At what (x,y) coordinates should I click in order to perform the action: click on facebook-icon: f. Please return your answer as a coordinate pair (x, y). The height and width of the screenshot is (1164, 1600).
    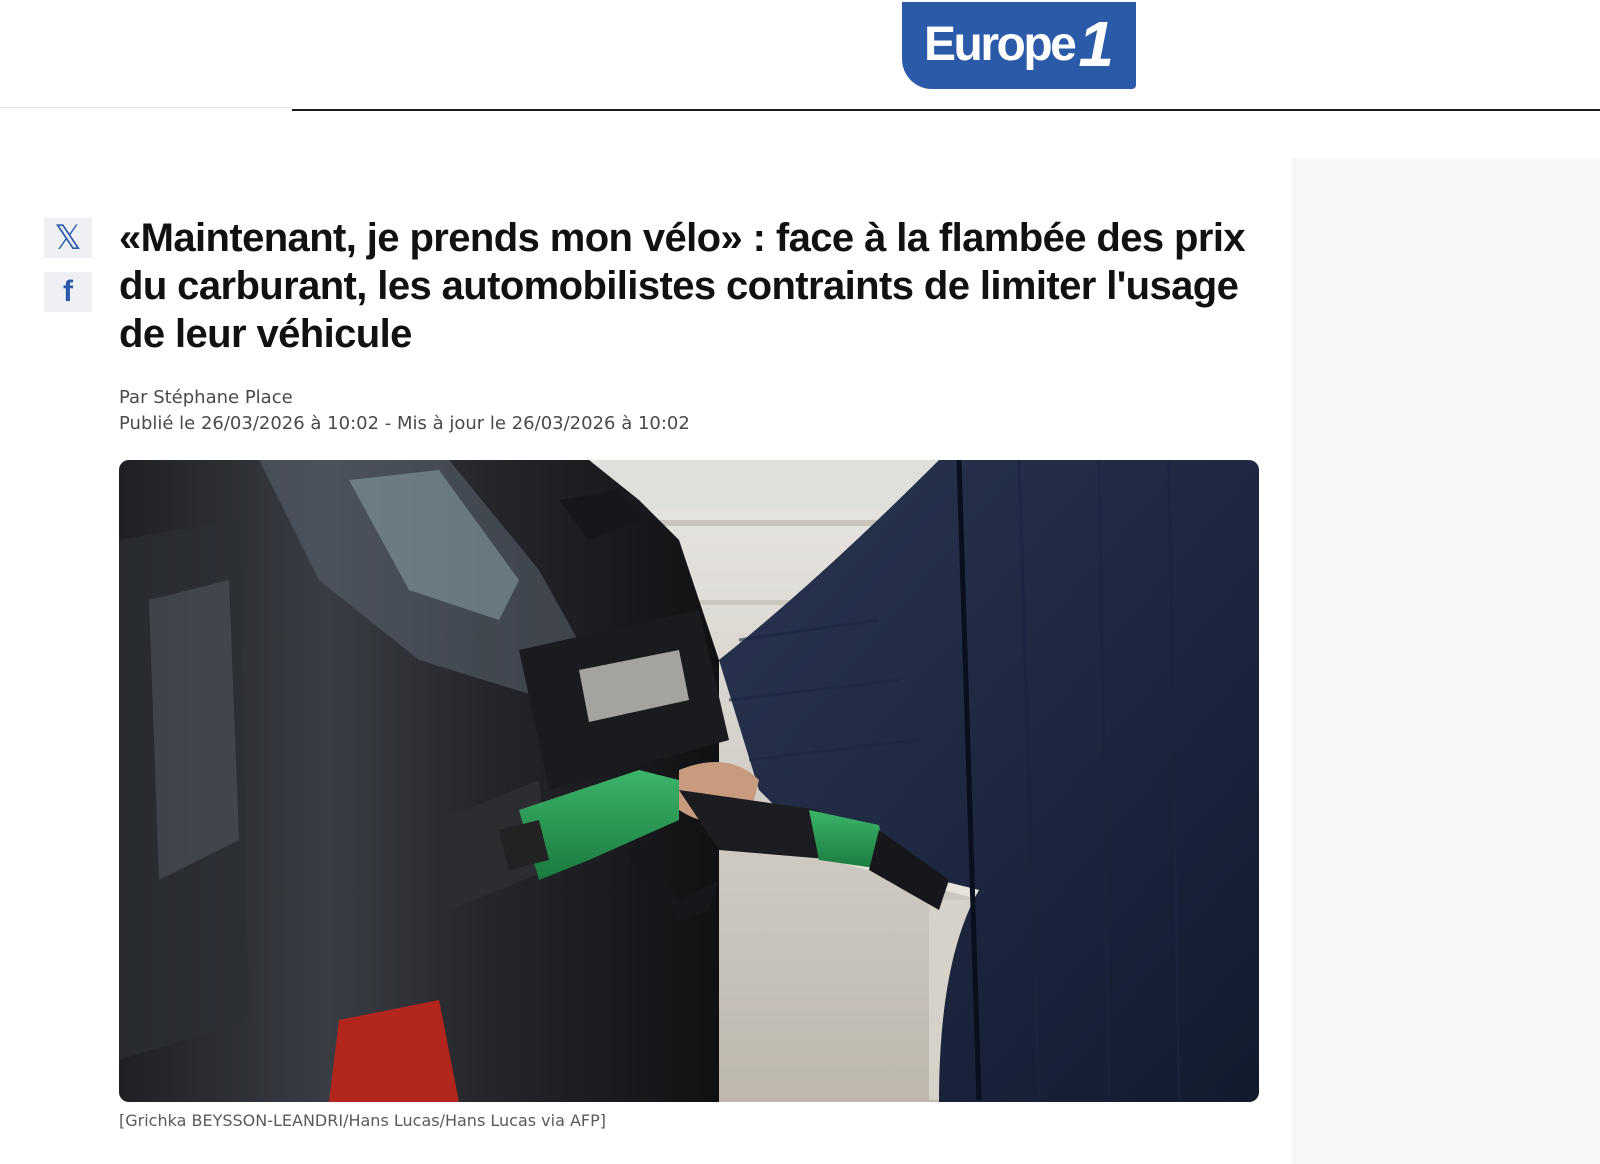
    Looking at the image, I should click on (68, 291).